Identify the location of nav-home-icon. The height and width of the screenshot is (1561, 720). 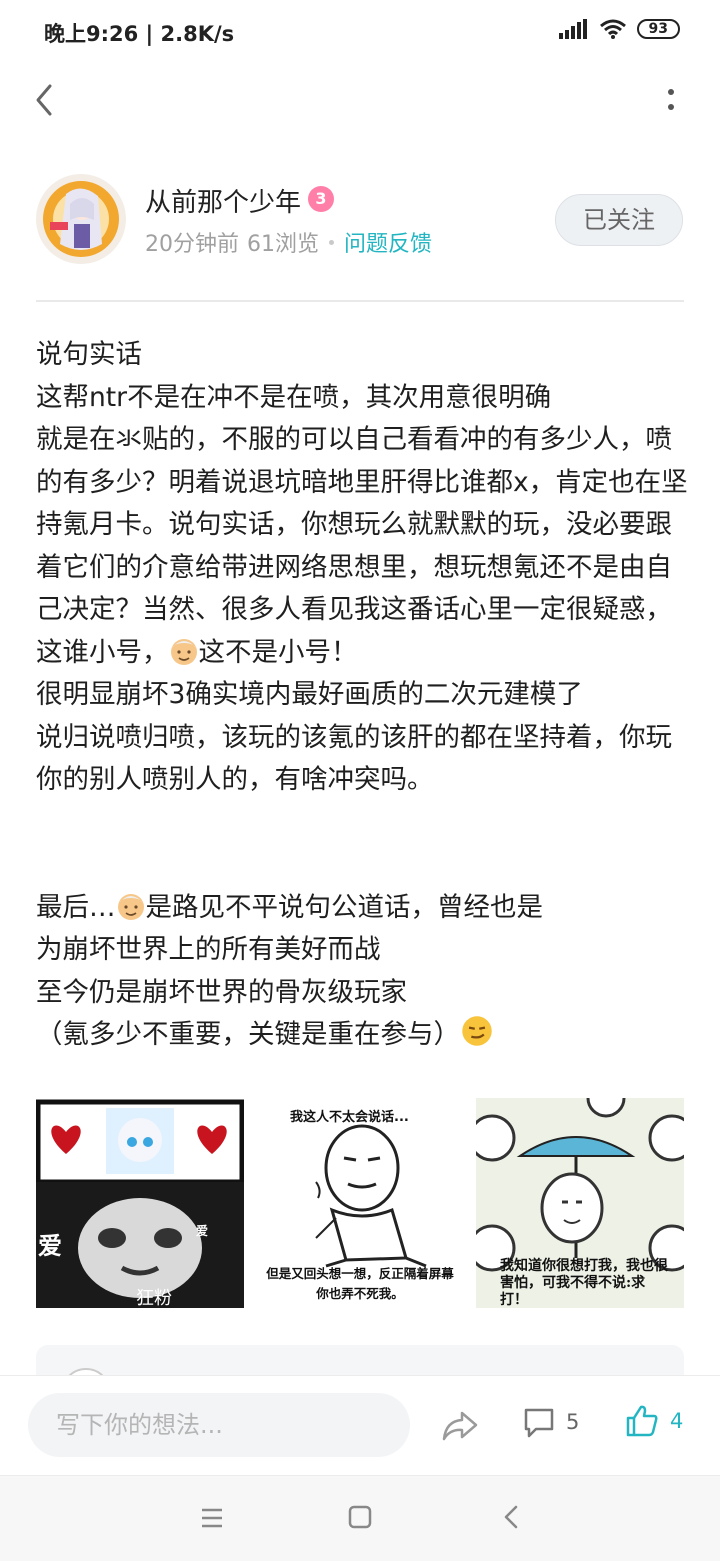
(360, 1517).